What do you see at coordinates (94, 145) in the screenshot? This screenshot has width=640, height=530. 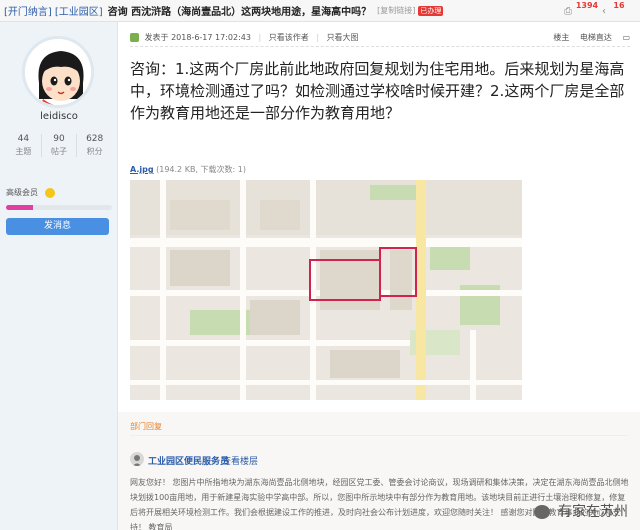 I see `points-stat: 628 积分` at bounding box center [94, 145].